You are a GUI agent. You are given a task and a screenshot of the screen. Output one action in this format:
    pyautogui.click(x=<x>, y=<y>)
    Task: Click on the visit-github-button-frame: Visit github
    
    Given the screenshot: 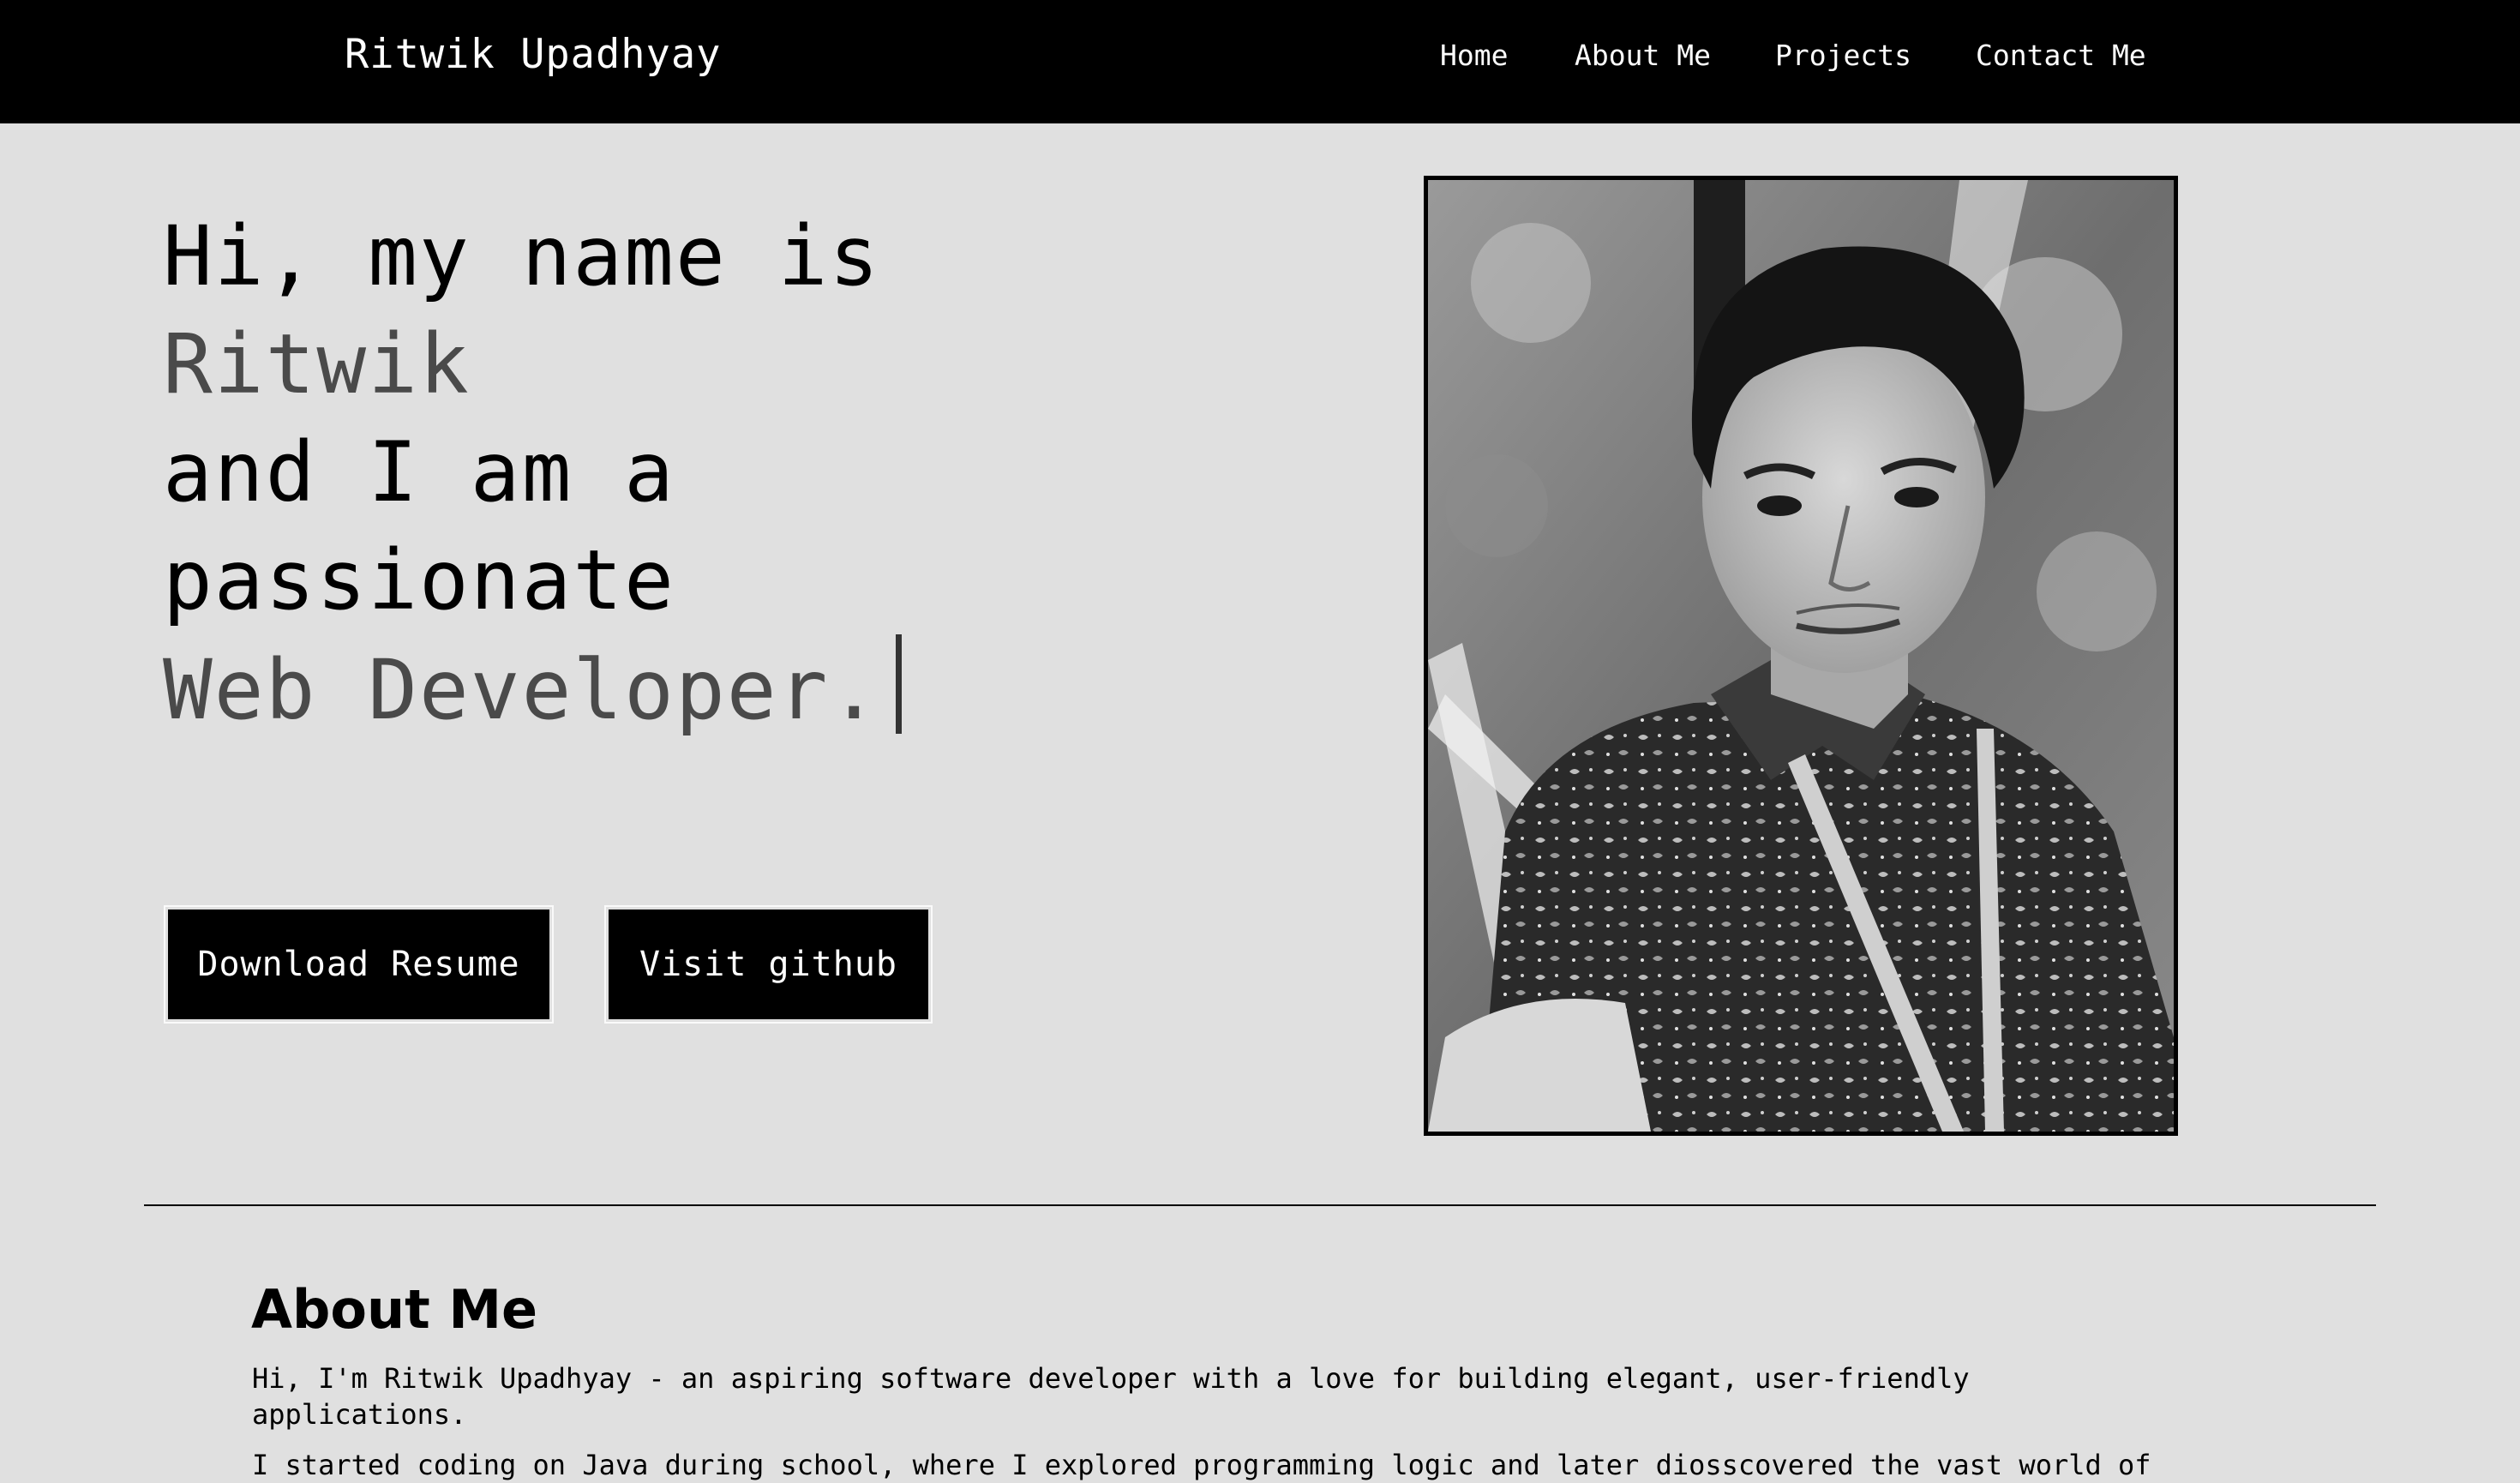 What is the action you would take?
    pyautogui.click(x=768, y=964)
    